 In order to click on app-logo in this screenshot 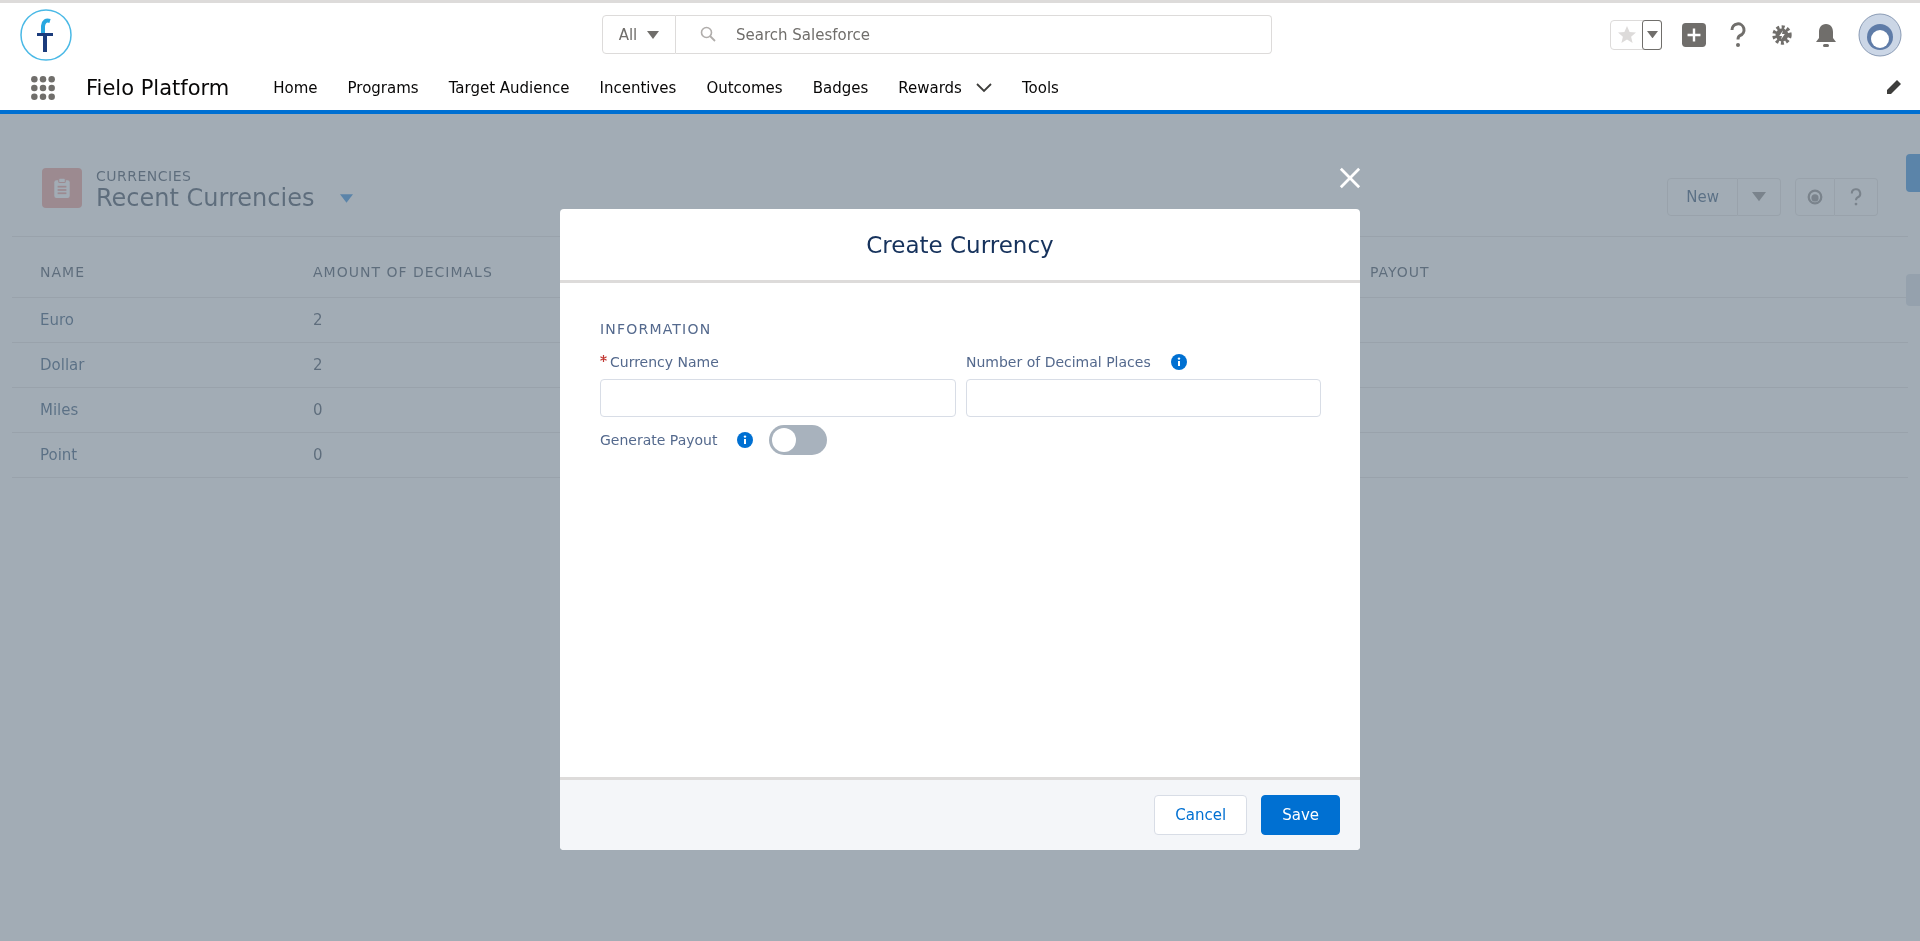, I will do `click(46, 34)`.